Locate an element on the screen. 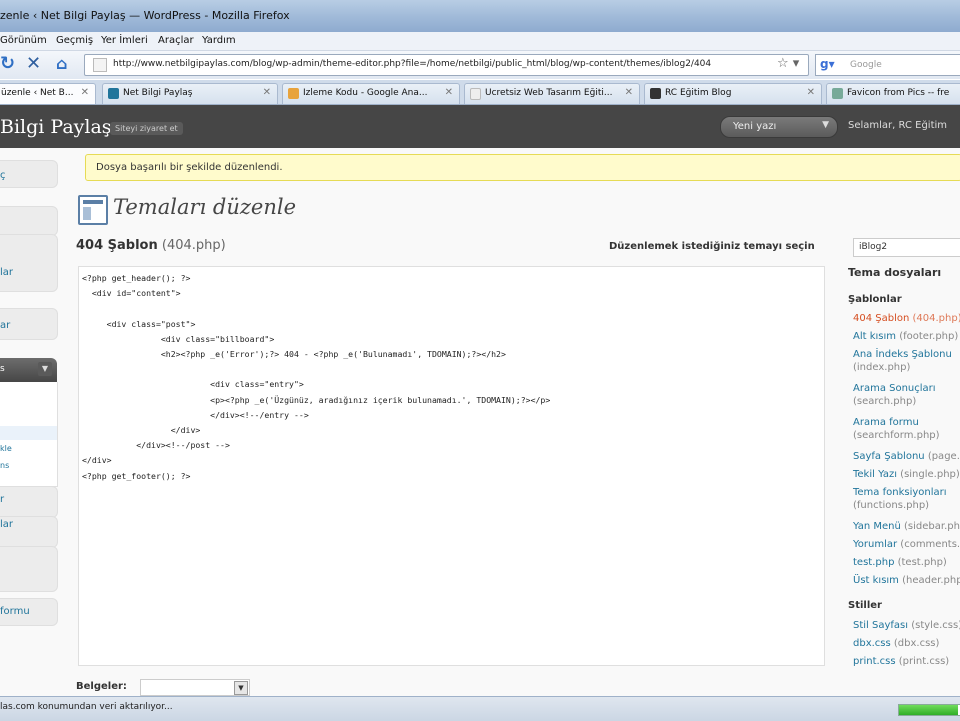  sidebar-item-label: ar is located at coordinates (5, 325).